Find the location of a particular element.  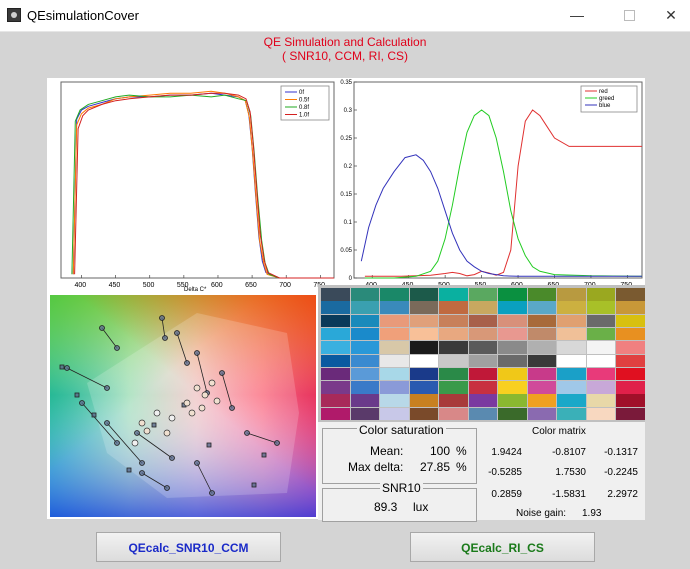

y-tick-label: 0.25 is located at coordinates (346, 139).